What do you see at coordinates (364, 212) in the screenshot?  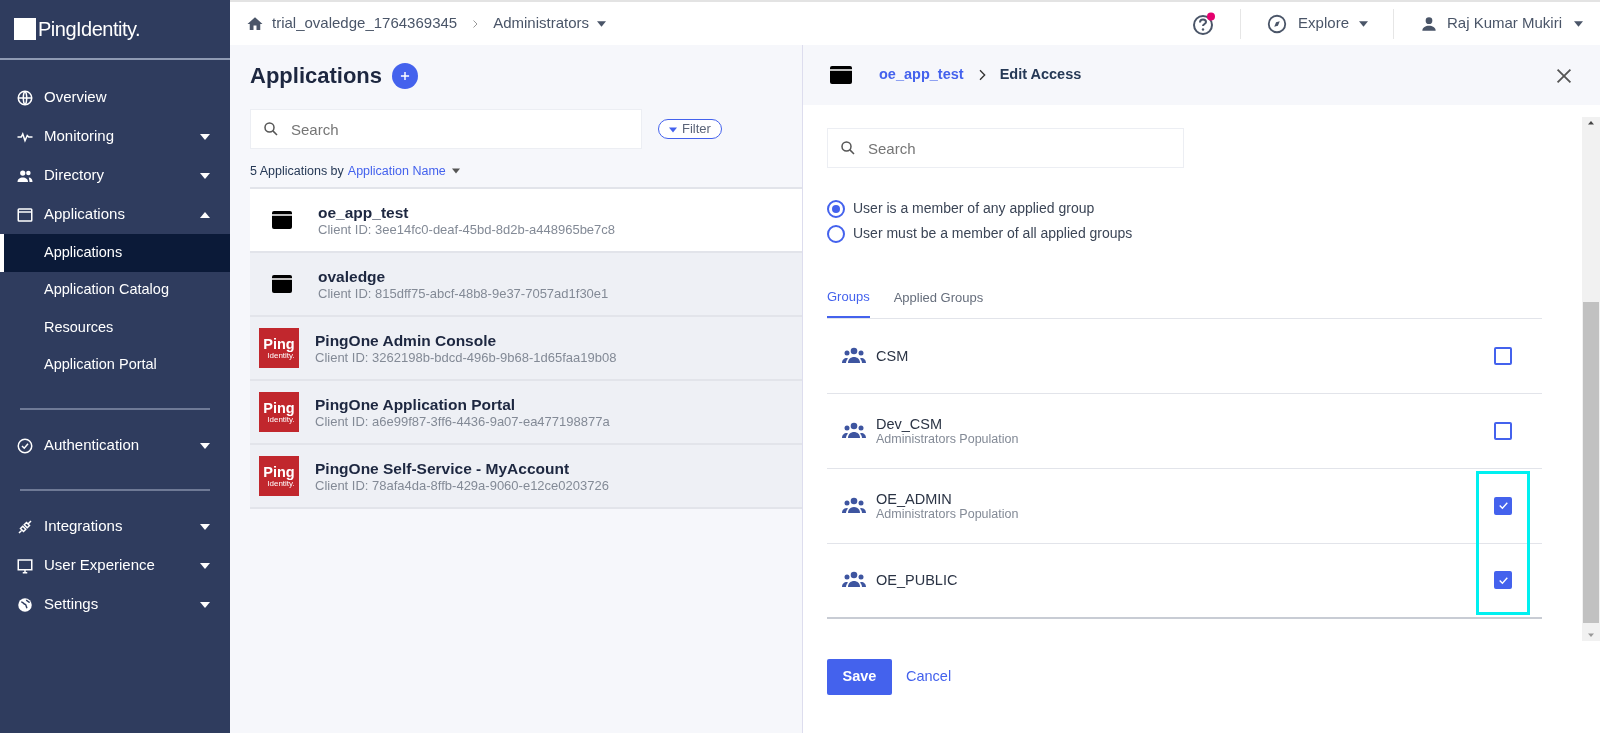 I see `app-name: oe_app_test` at bounding box center [364, 212].